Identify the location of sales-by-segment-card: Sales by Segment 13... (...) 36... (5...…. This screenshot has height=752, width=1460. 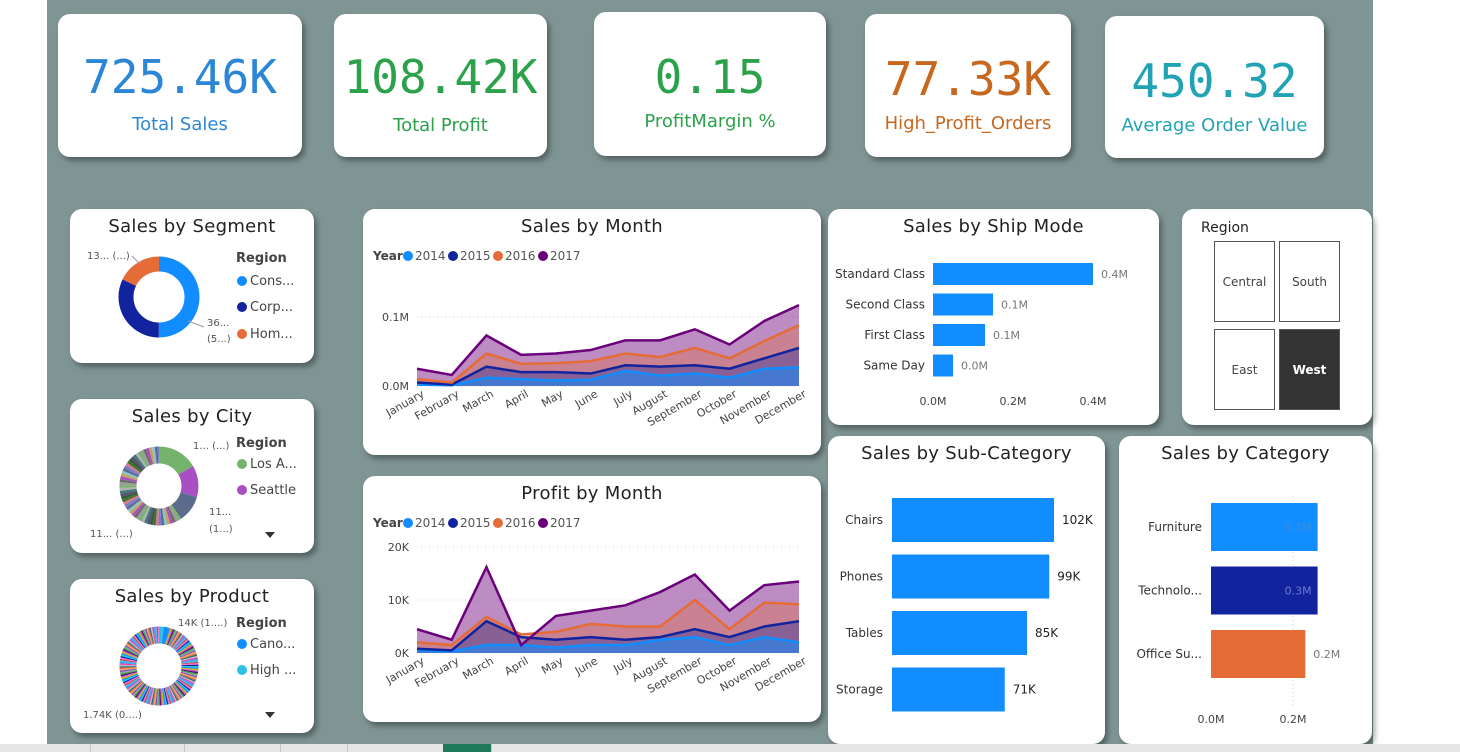
(192, 286).